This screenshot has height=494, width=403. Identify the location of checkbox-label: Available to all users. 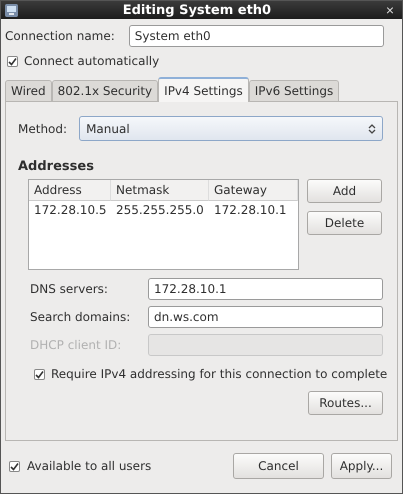
(89, 466).